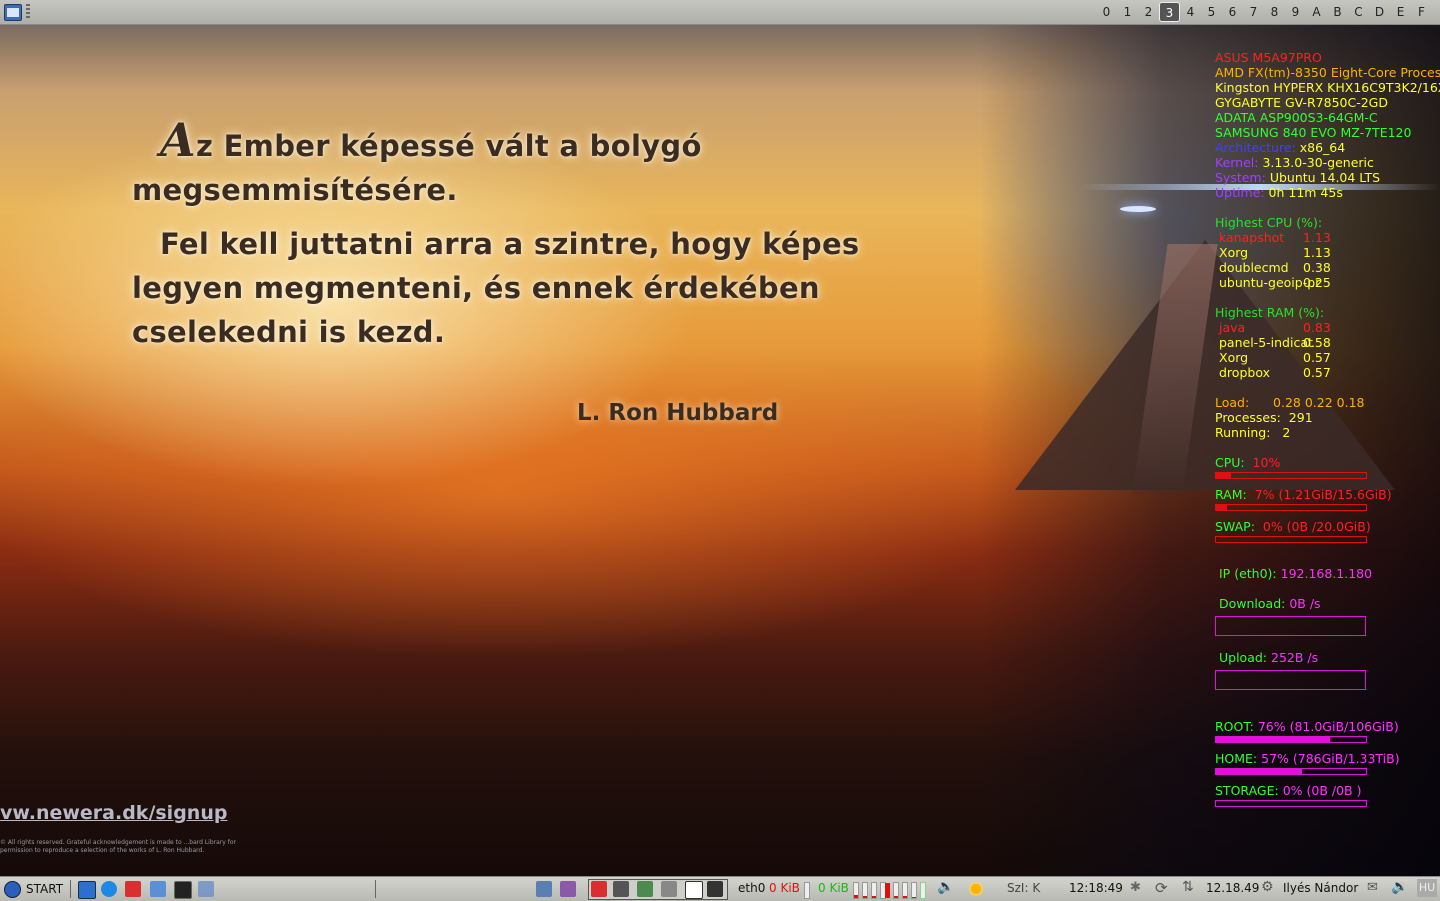 The image size is (1440, 901). I want to click on uptime-value: 0h 11m 45s, so click(1305, 192).